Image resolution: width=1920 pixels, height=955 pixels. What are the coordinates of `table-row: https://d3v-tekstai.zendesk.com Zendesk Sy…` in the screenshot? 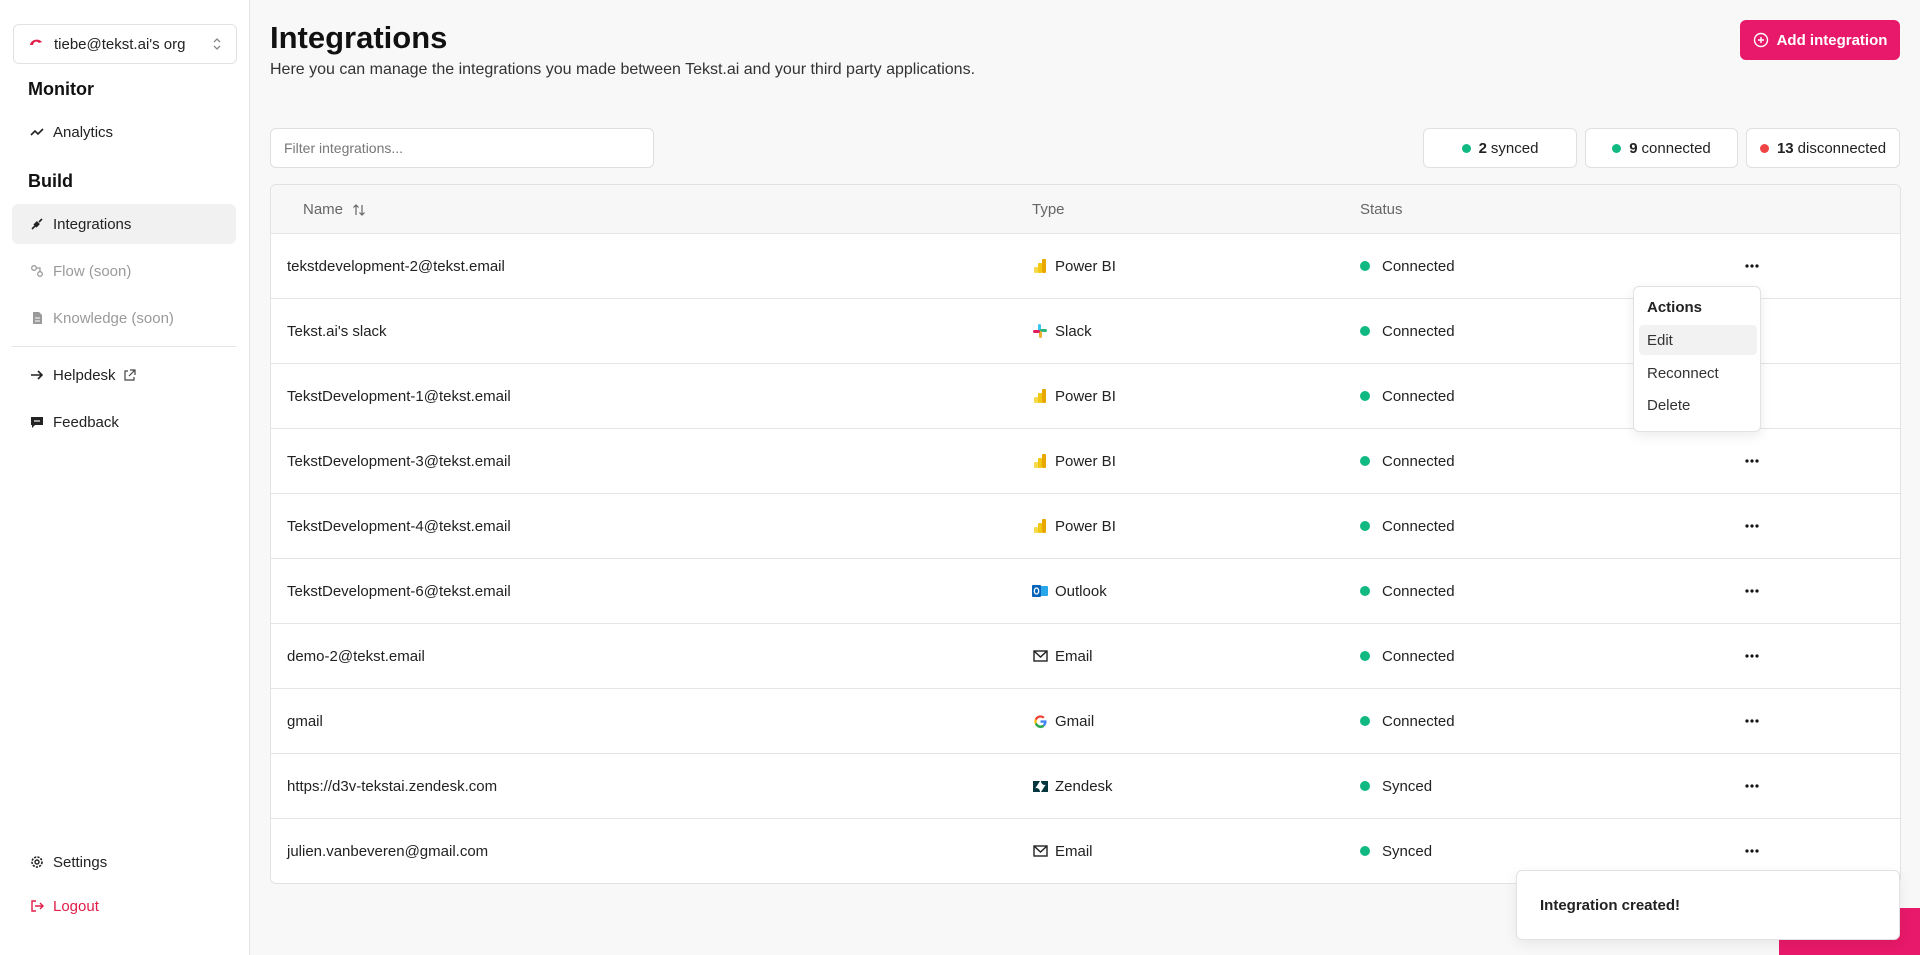 It's located at (1085, 786).